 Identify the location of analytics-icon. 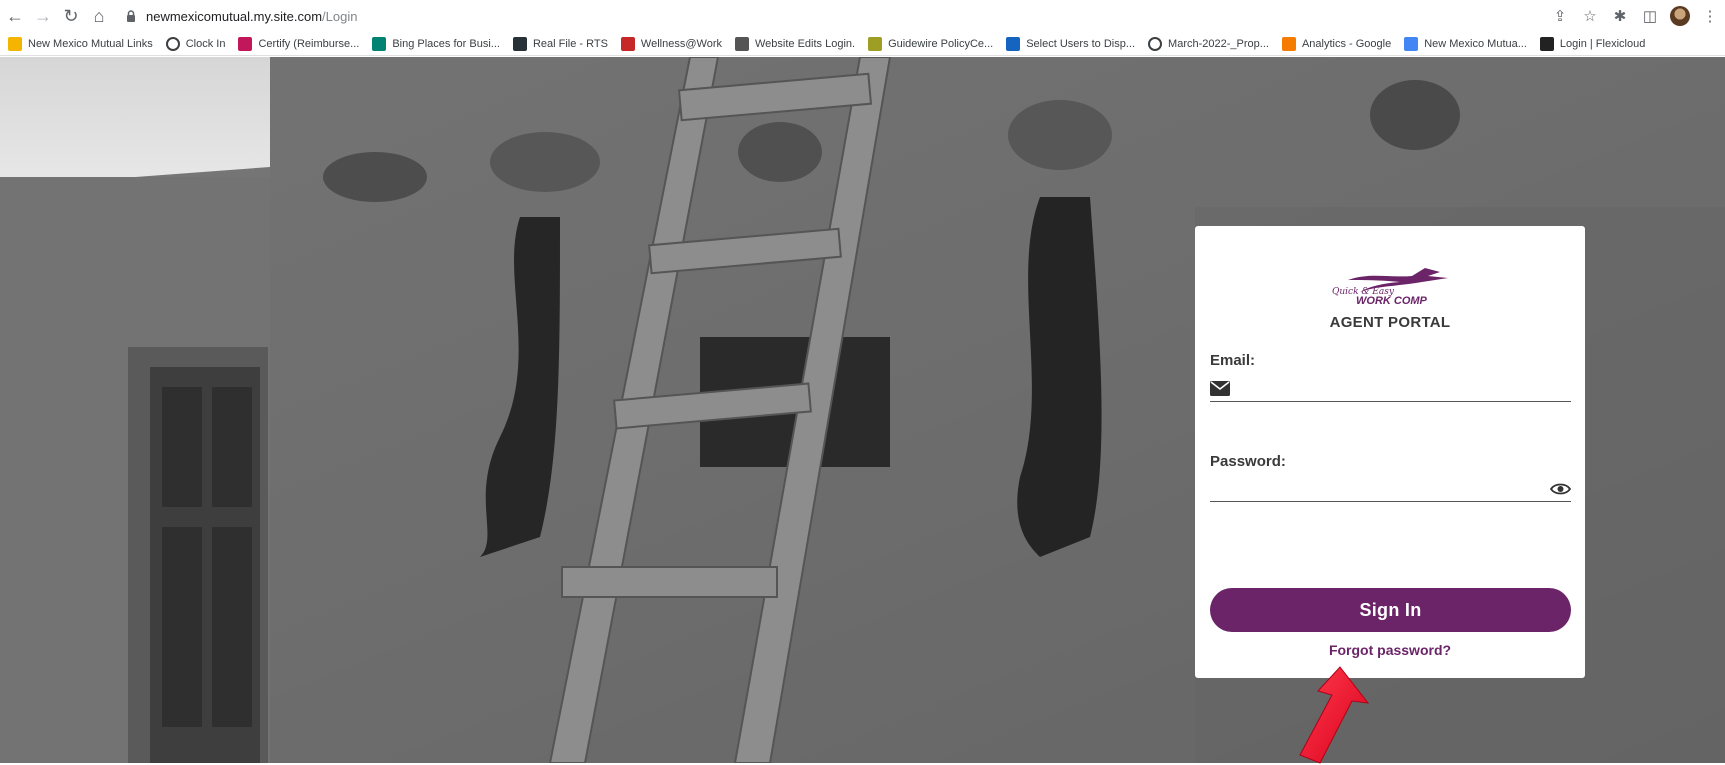
(1288, 43).